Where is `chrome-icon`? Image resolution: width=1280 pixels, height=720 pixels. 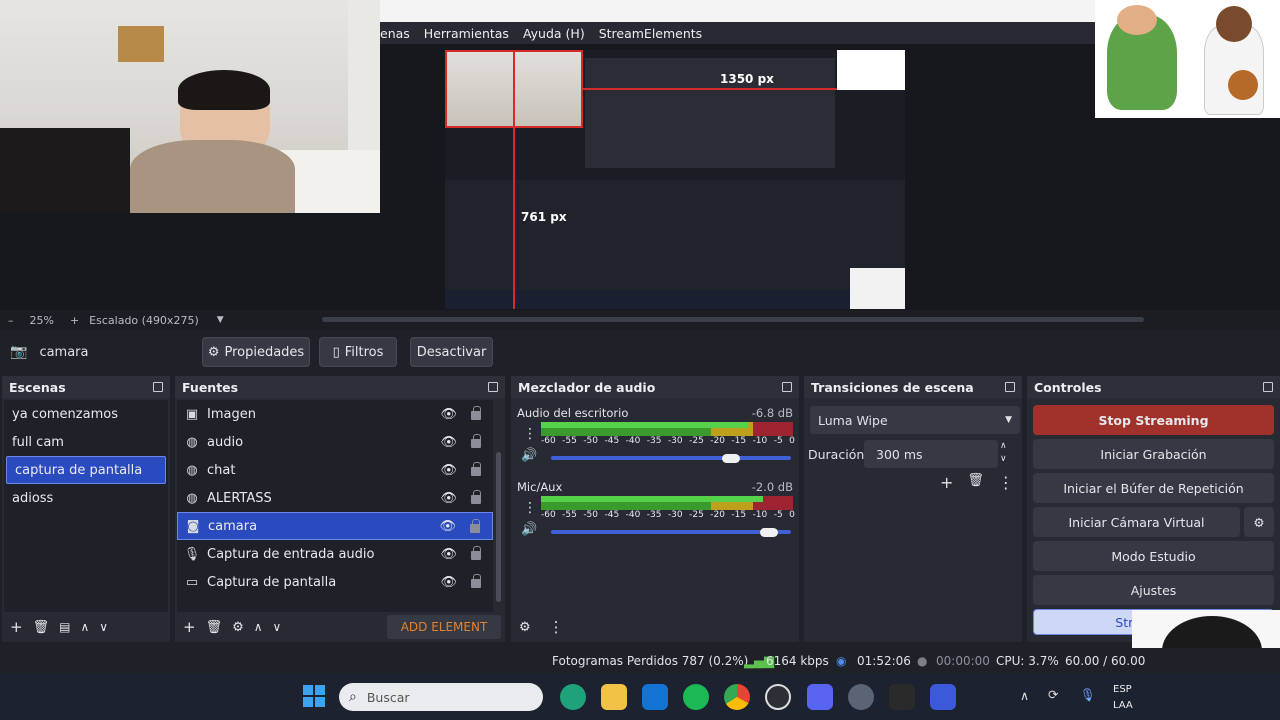
chrome-icon is located at coordinates (737, 697).